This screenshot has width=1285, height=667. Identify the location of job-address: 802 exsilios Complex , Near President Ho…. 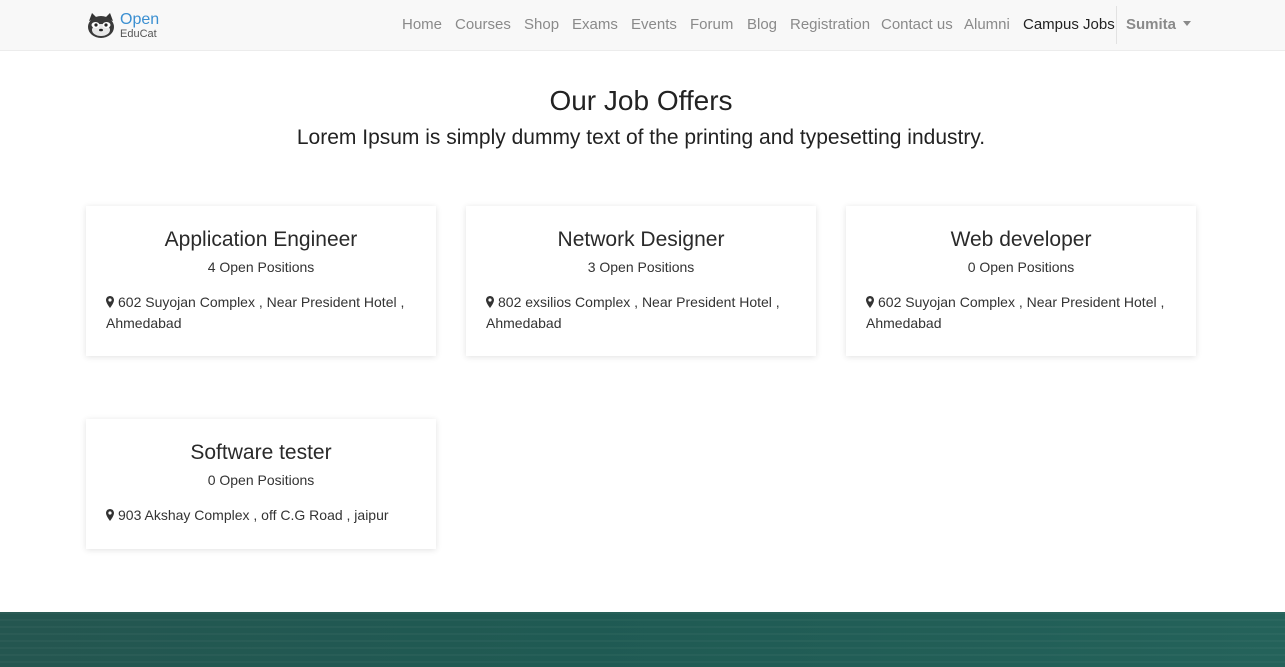
(641, 313).